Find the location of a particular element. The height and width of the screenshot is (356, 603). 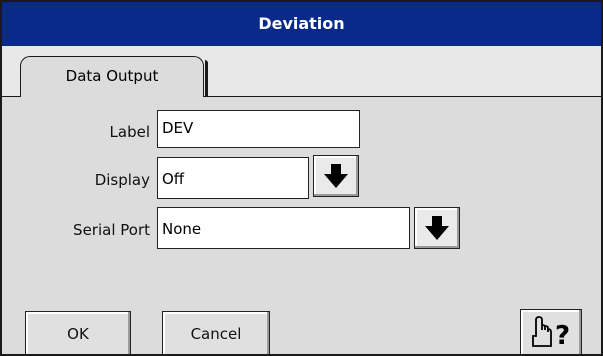

tab-strip: Data Output is located at coordinates (301, 72).